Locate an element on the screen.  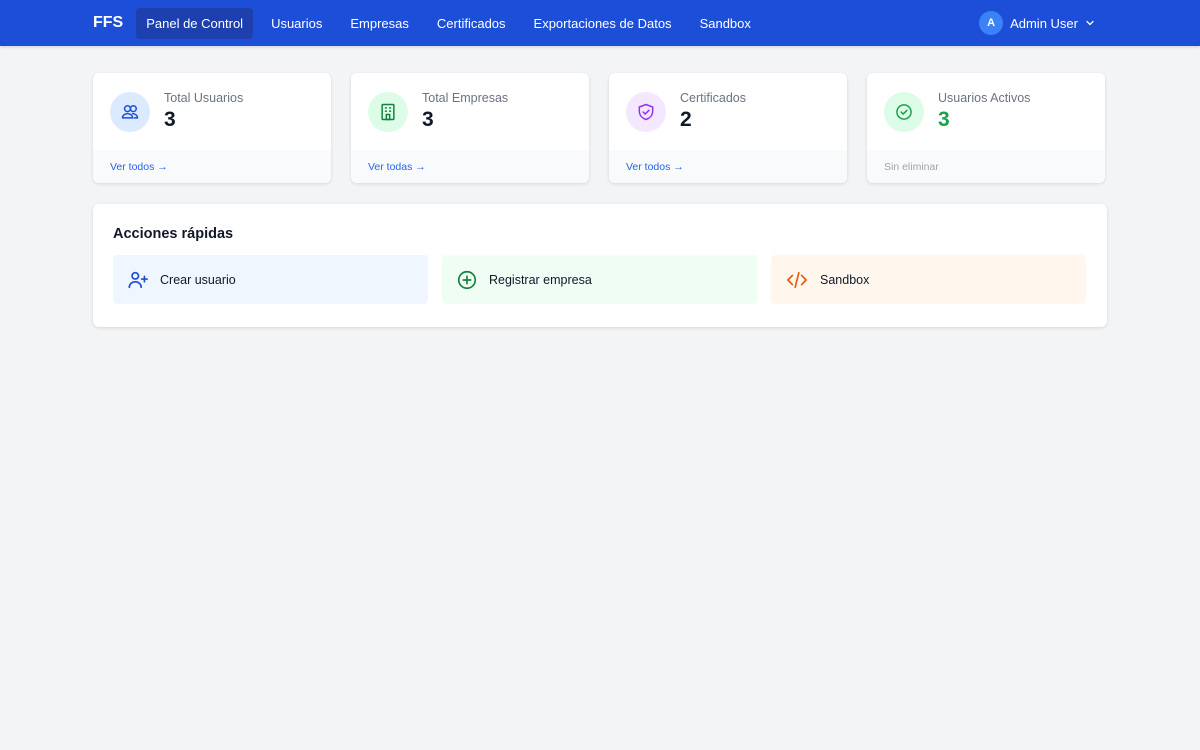
register-company-label: Registrar empresa is located at coordinates (540, 279).